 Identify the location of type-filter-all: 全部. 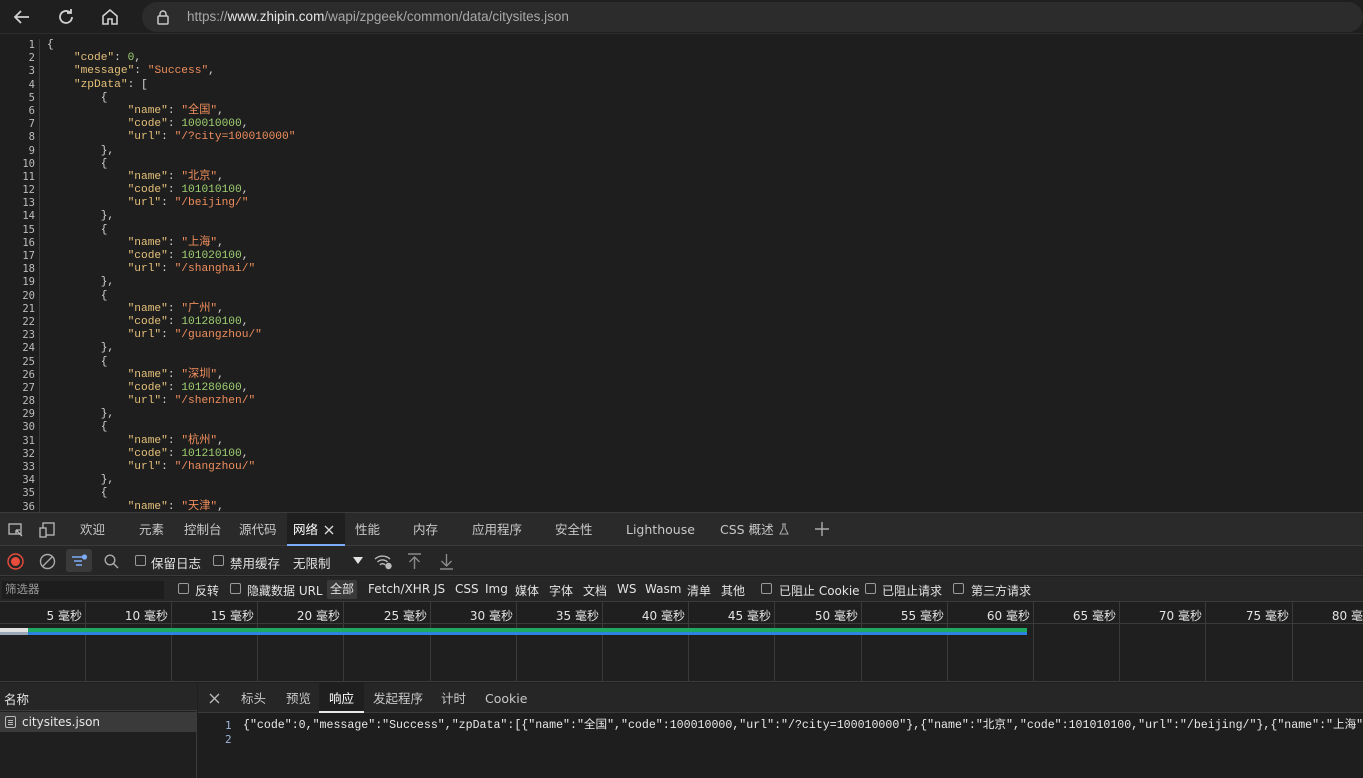
(342, 589).